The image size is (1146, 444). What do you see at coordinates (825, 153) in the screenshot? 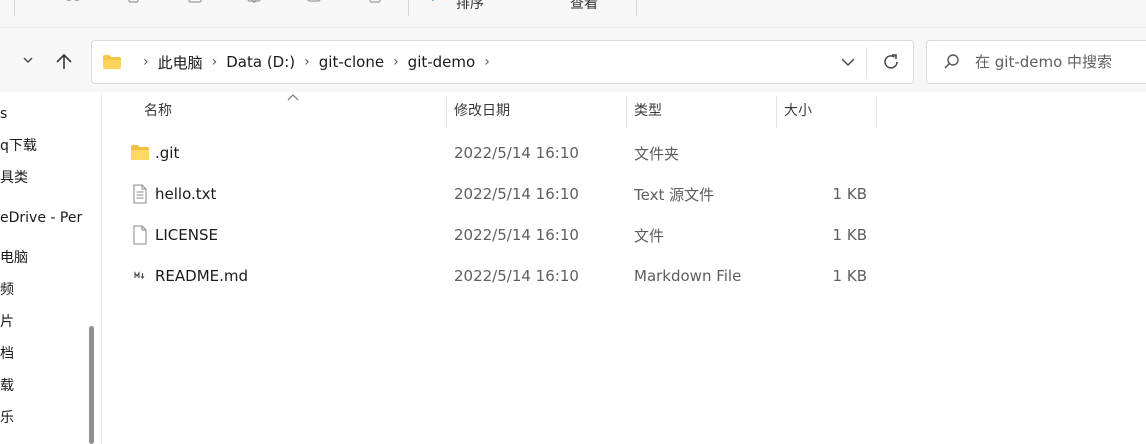
I see `file-size` at bounding box center [825, 153].